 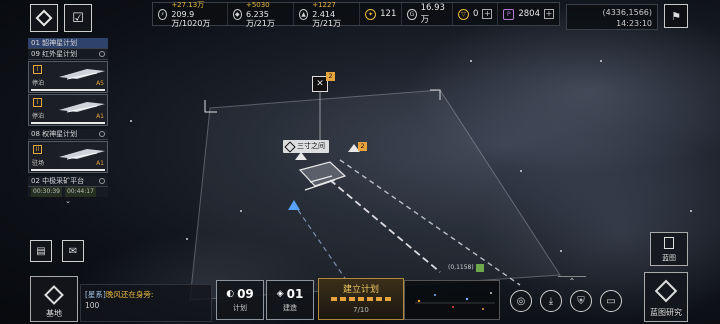 I want to click on fleet-group-01: 01 韶神星计划, so click(x=68, y=43).